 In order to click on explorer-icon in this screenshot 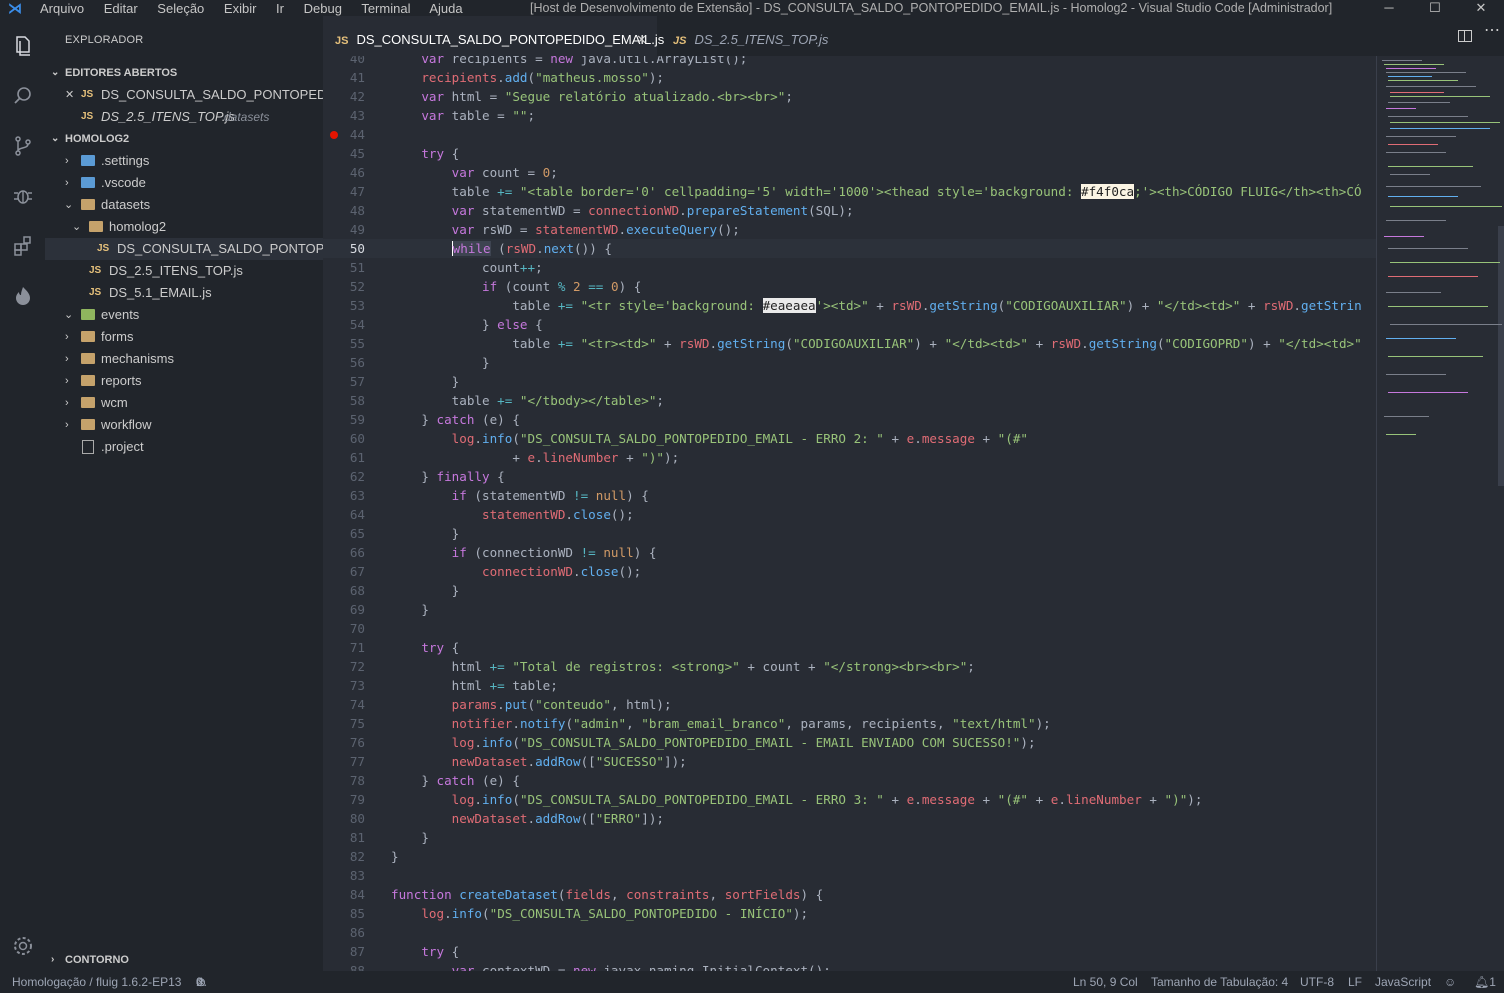, I will do `click(22, 46)`.